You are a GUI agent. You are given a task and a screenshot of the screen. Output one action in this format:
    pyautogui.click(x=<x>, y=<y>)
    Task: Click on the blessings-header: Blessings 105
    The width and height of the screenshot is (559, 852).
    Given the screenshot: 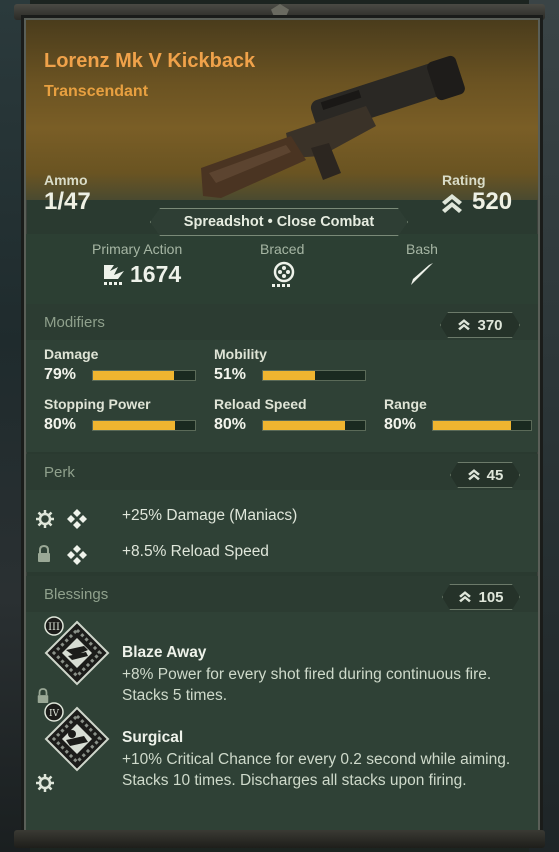 What is the action you would take?
    pyautogui.click(x=282, y=594)
    